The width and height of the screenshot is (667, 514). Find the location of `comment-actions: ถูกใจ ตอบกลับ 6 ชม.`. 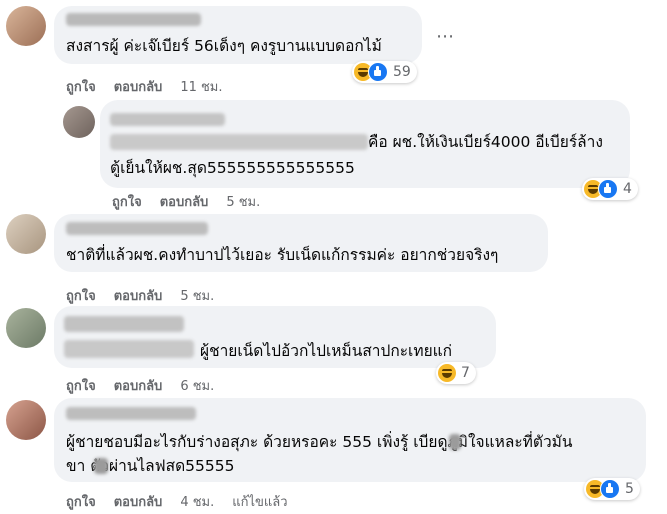

comment-actions: ถูกใจ ตอบกลับ 6 ชม. is located at coordinates (140, 385).